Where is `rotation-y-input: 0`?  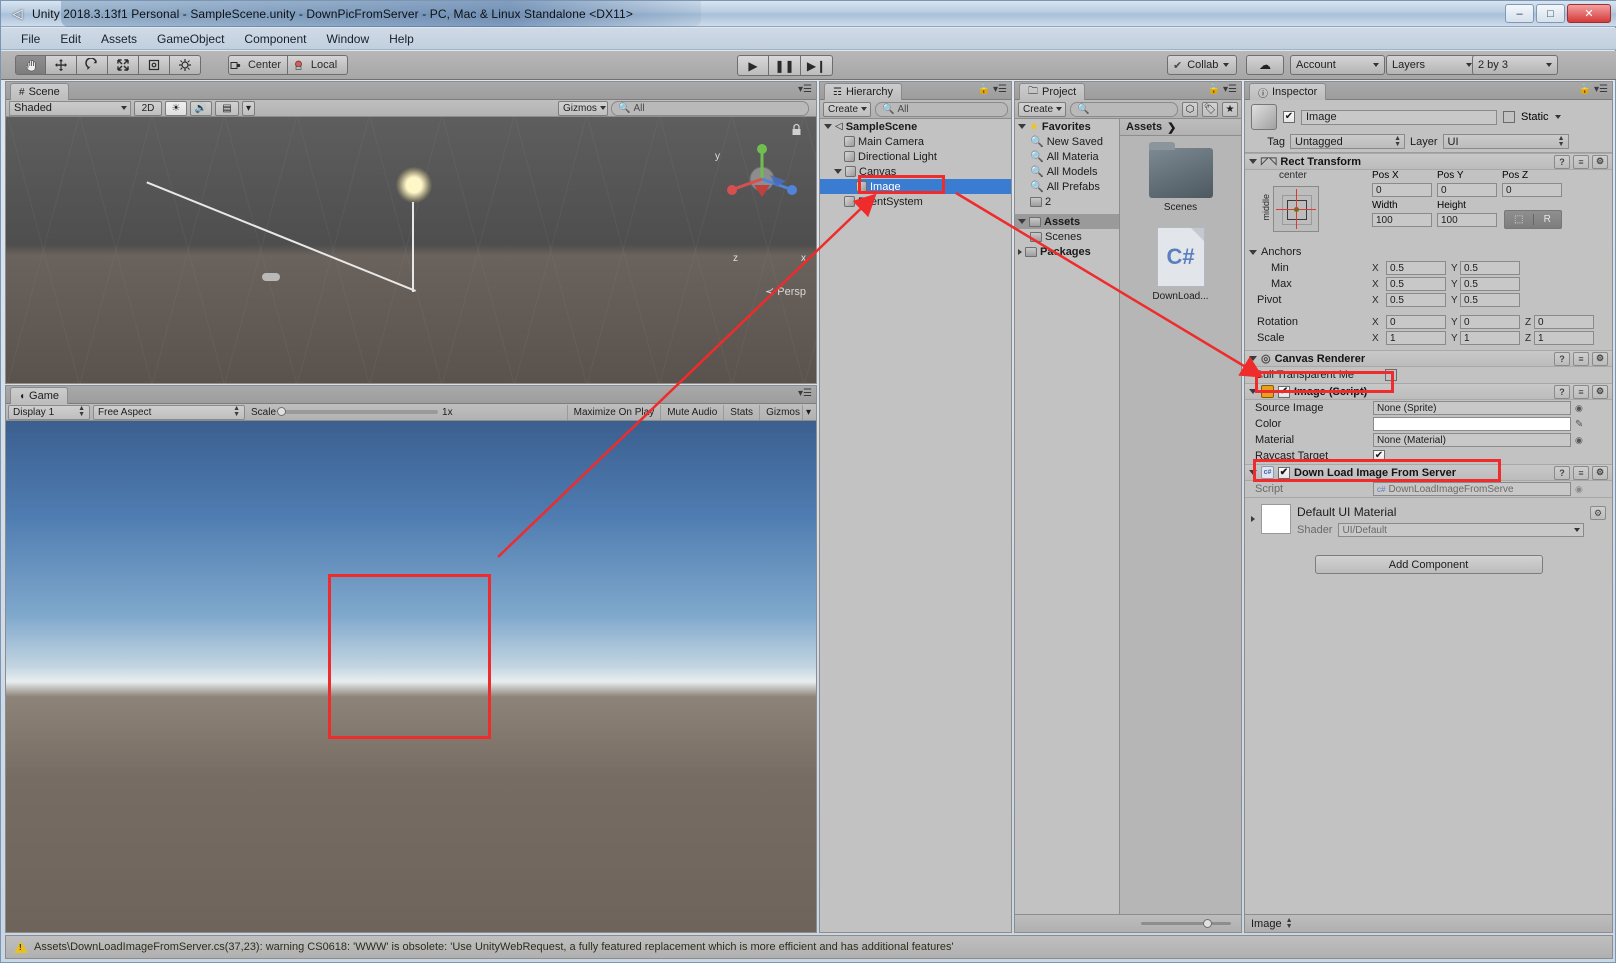 rotation-y-input: 0 is located at coordinates (1490, 322).